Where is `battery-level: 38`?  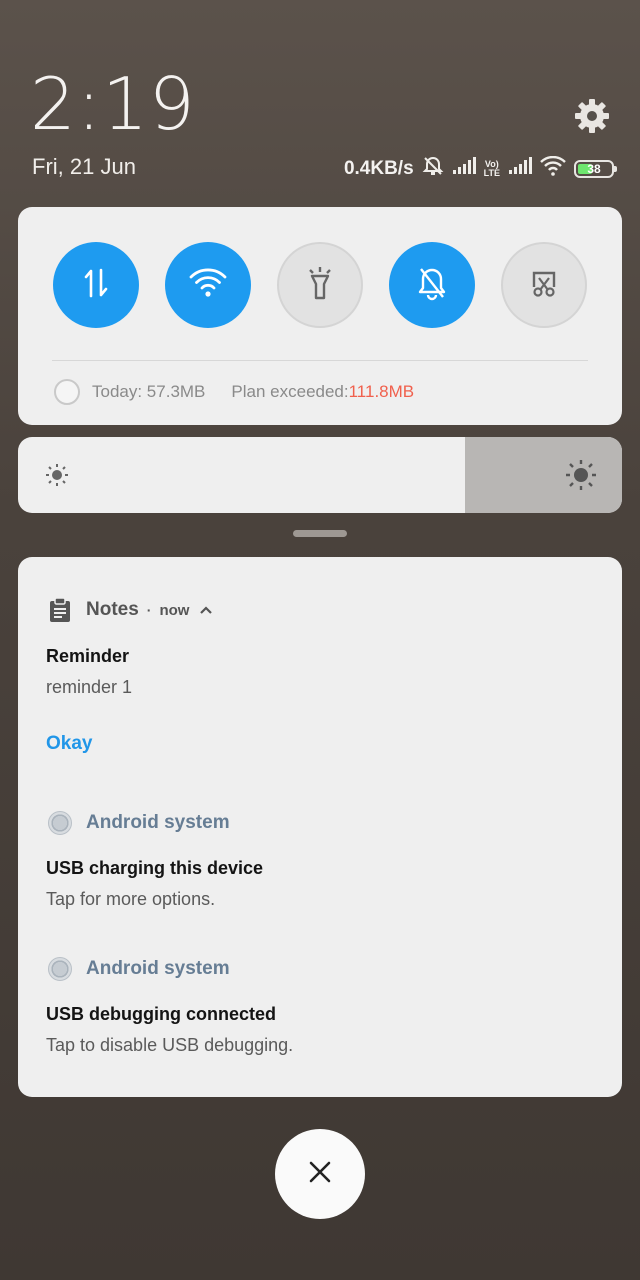 battery-level: 38 is located at coordinates (594, 169).